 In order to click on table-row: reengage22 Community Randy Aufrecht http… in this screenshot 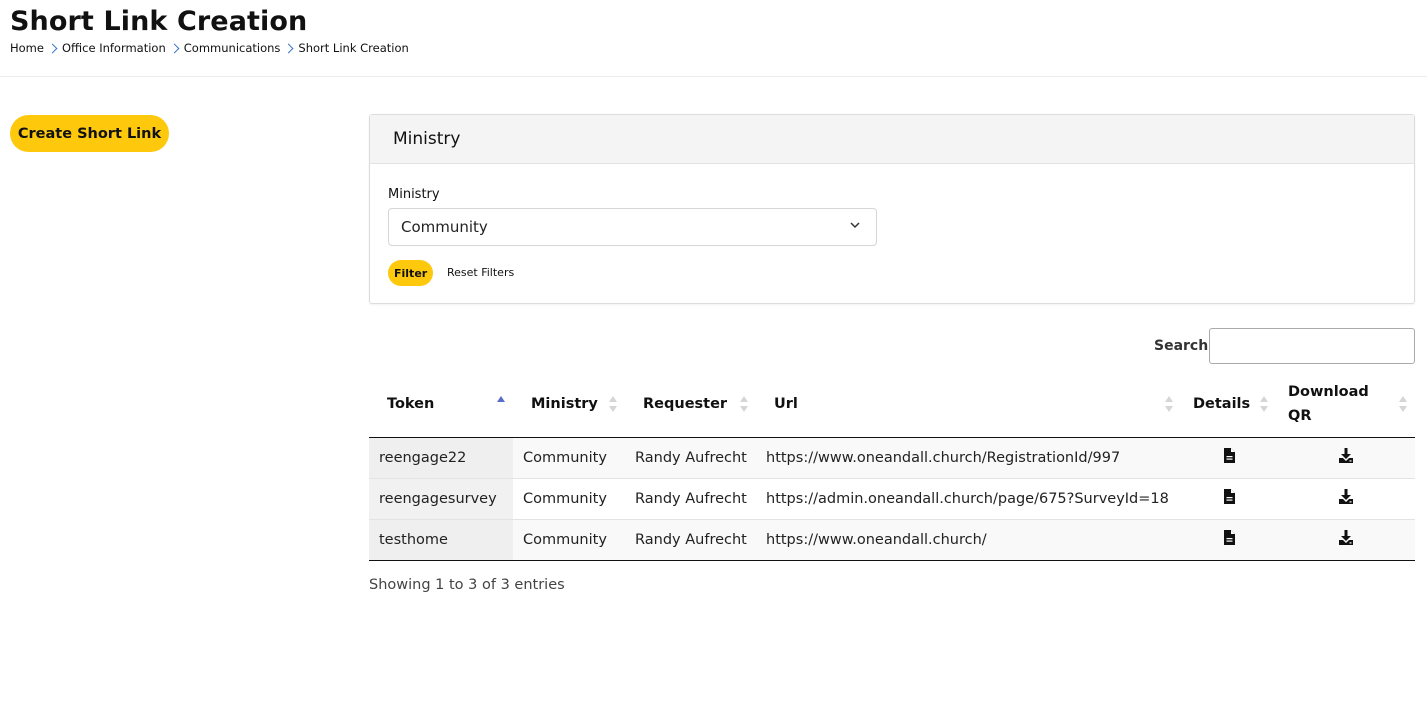, I will do `click(892, 457)`.